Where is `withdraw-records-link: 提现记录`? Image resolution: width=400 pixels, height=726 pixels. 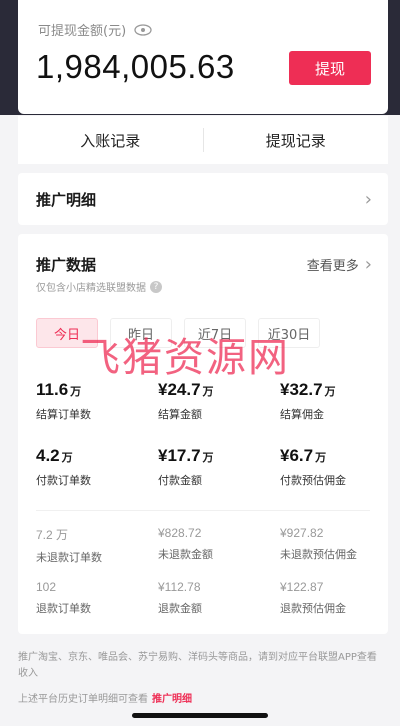 withdraw-records-link: 提现记录 is located at coordinates (296, 140).